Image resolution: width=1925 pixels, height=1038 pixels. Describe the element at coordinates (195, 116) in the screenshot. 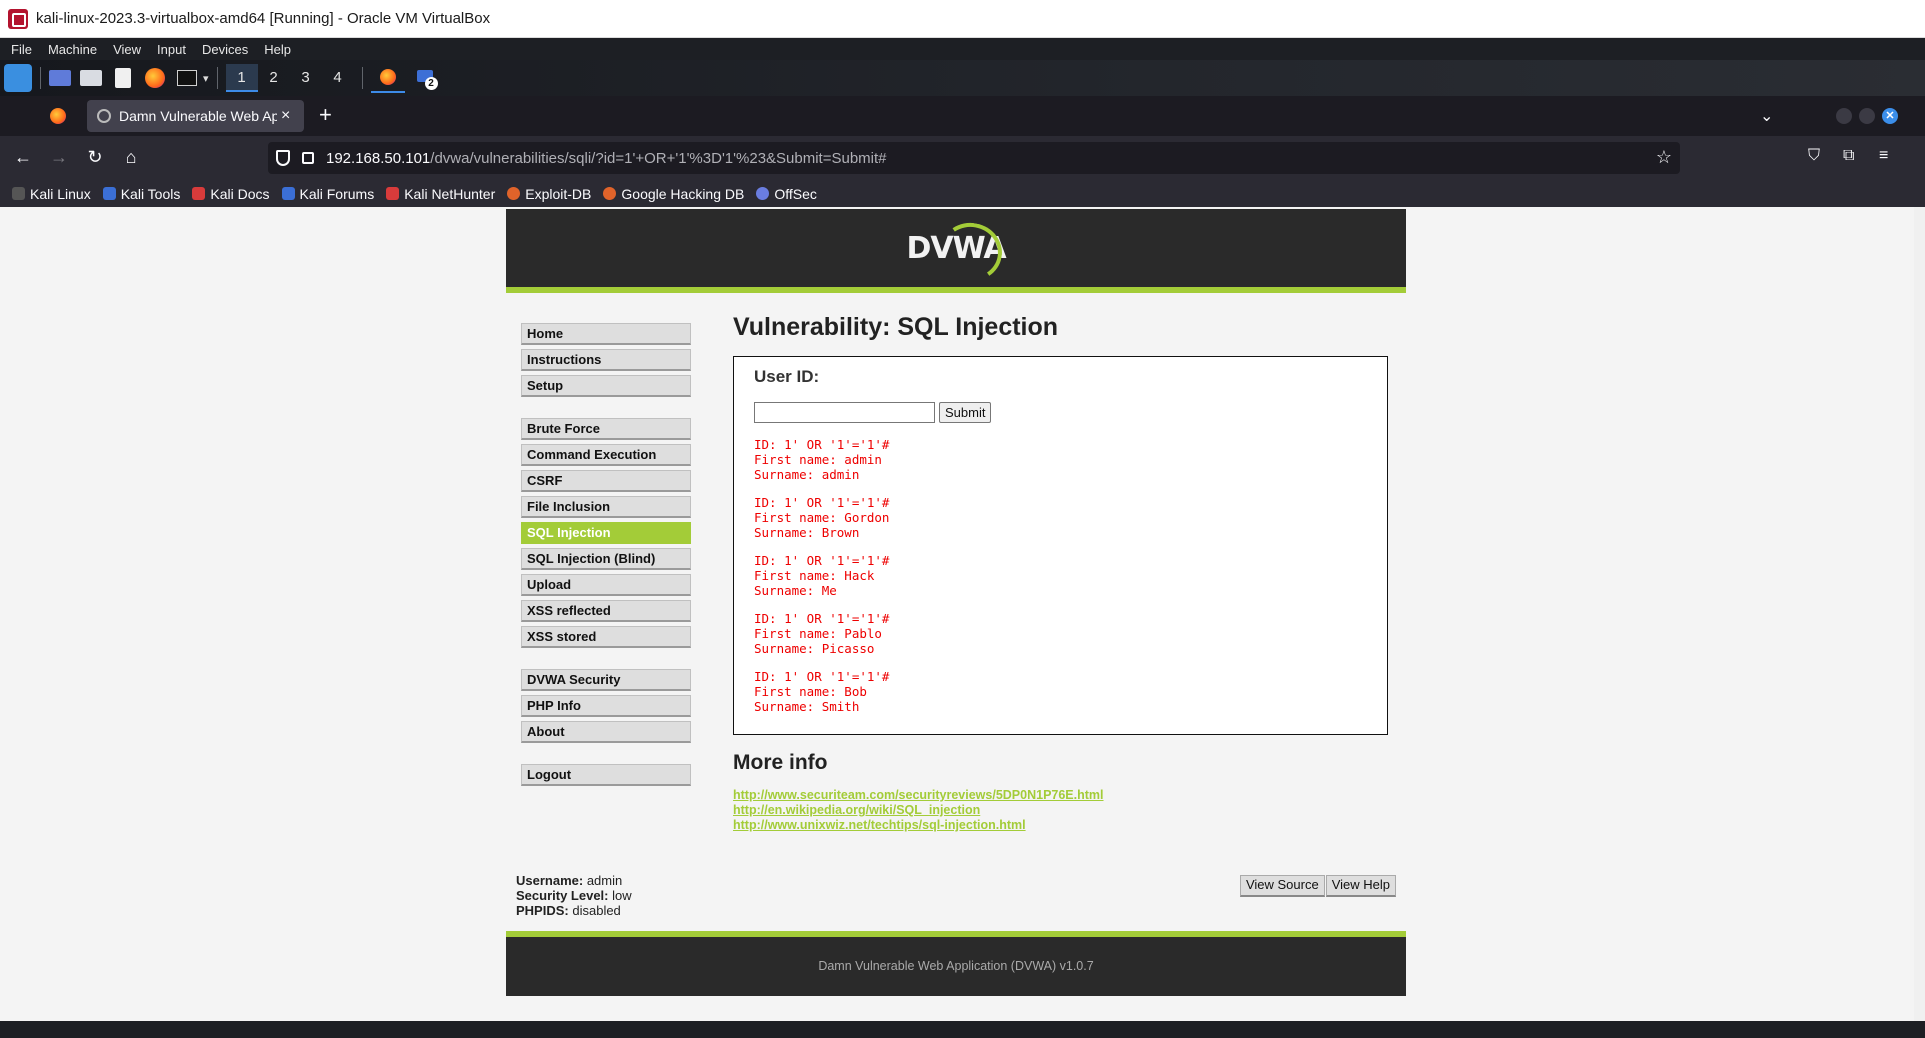

I see `tab-dvwa: Damn Vulnerable Web Ap ×` at that location.